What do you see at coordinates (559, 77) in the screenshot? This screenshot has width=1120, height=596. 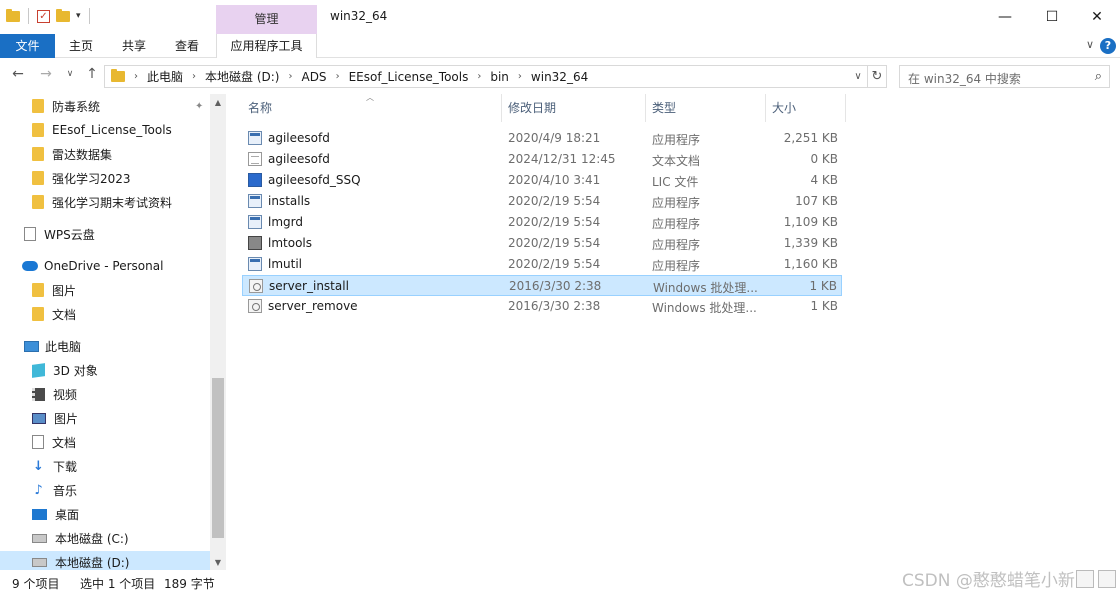 I see `breadcrumb-win32-64: win32_64` at bounding box center [559, 77].